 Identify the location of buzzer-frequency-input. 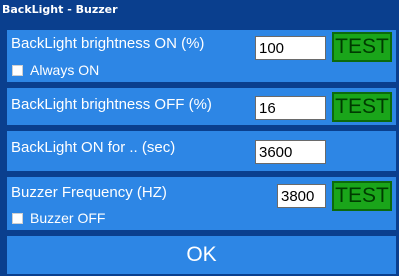
(301, 196).